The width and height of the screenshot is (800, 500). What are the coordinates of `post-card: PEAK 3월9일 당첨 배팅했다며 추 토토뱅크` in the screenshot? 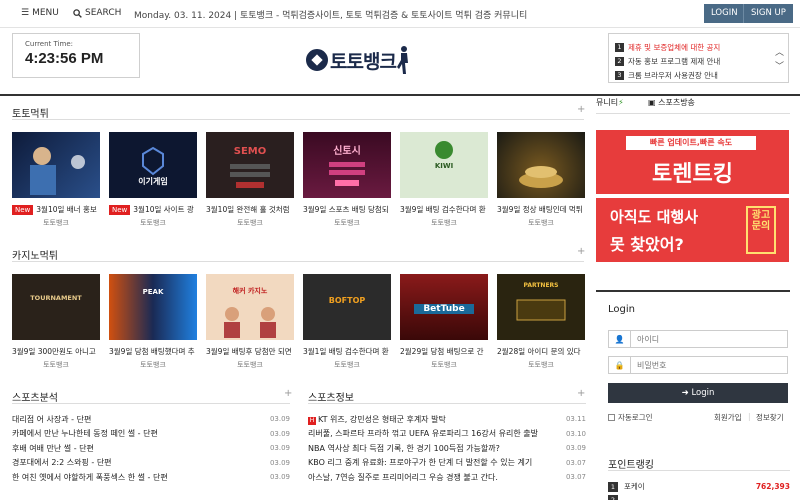 It's located at (153, 322).